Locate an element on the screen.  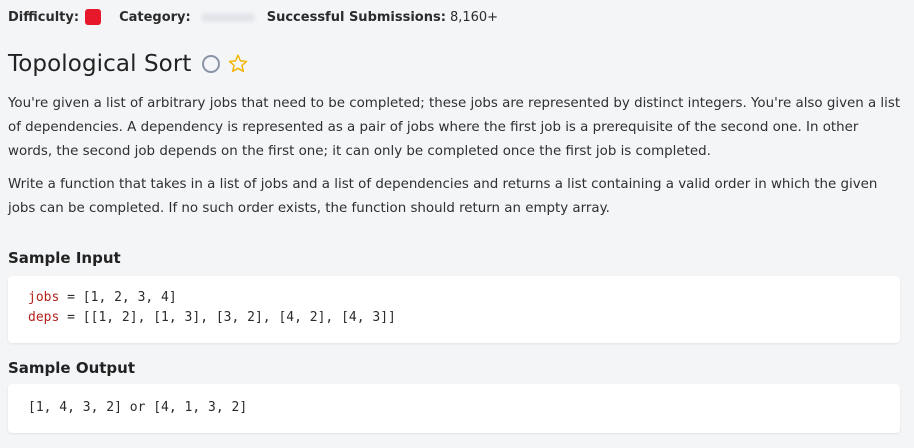
difficulty-label: Difficulty: is located at coordinates (44, 17).